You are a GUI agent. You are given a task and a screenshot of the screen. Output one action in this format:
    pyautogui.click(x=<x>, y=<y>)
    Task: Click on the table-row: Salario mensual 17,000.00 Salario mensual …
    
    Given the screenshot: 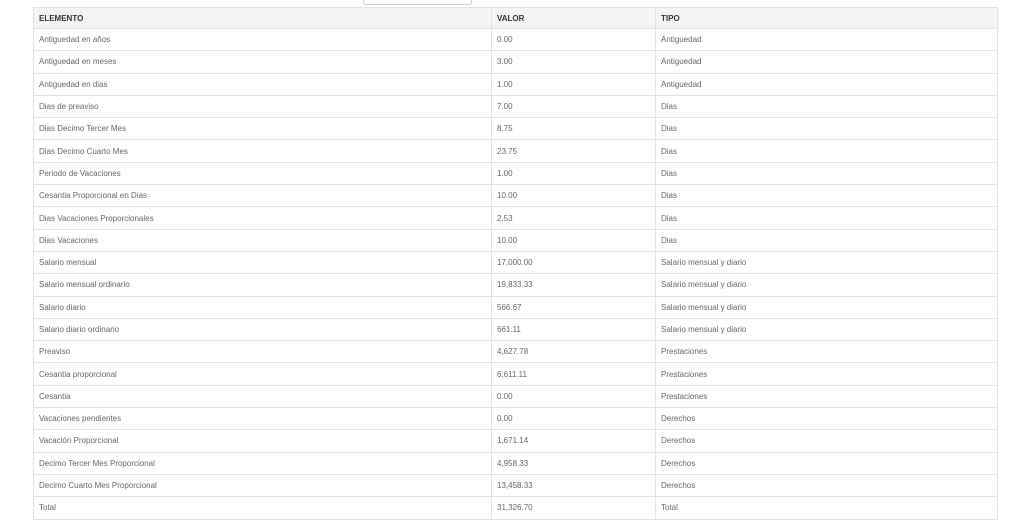 What is the action you would take?
    pyautogui.click(x=515, y=262)
    